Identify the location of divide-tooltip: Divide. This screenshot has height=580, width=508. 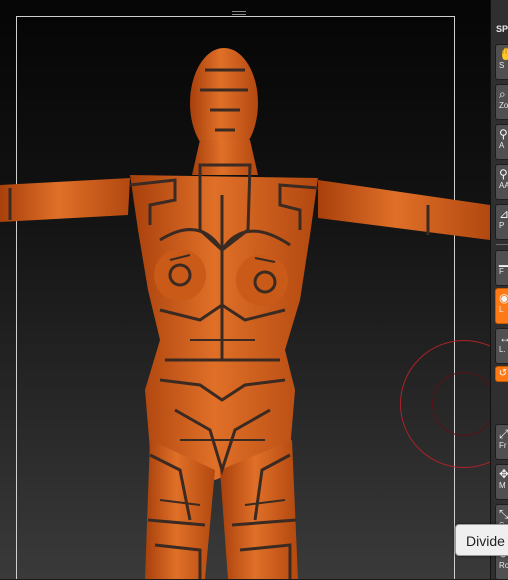
(481, 540).